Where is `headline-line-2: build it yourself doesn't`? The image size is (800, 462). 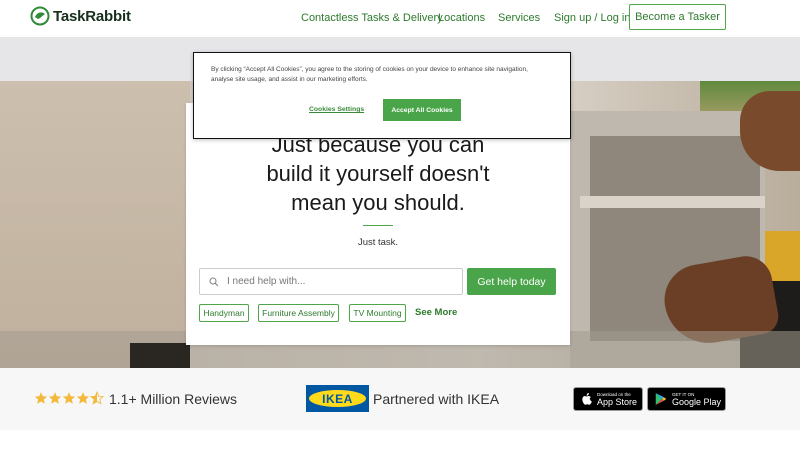
headline-line-2: build it yourself doesn't is located at coordinates (378, 173).